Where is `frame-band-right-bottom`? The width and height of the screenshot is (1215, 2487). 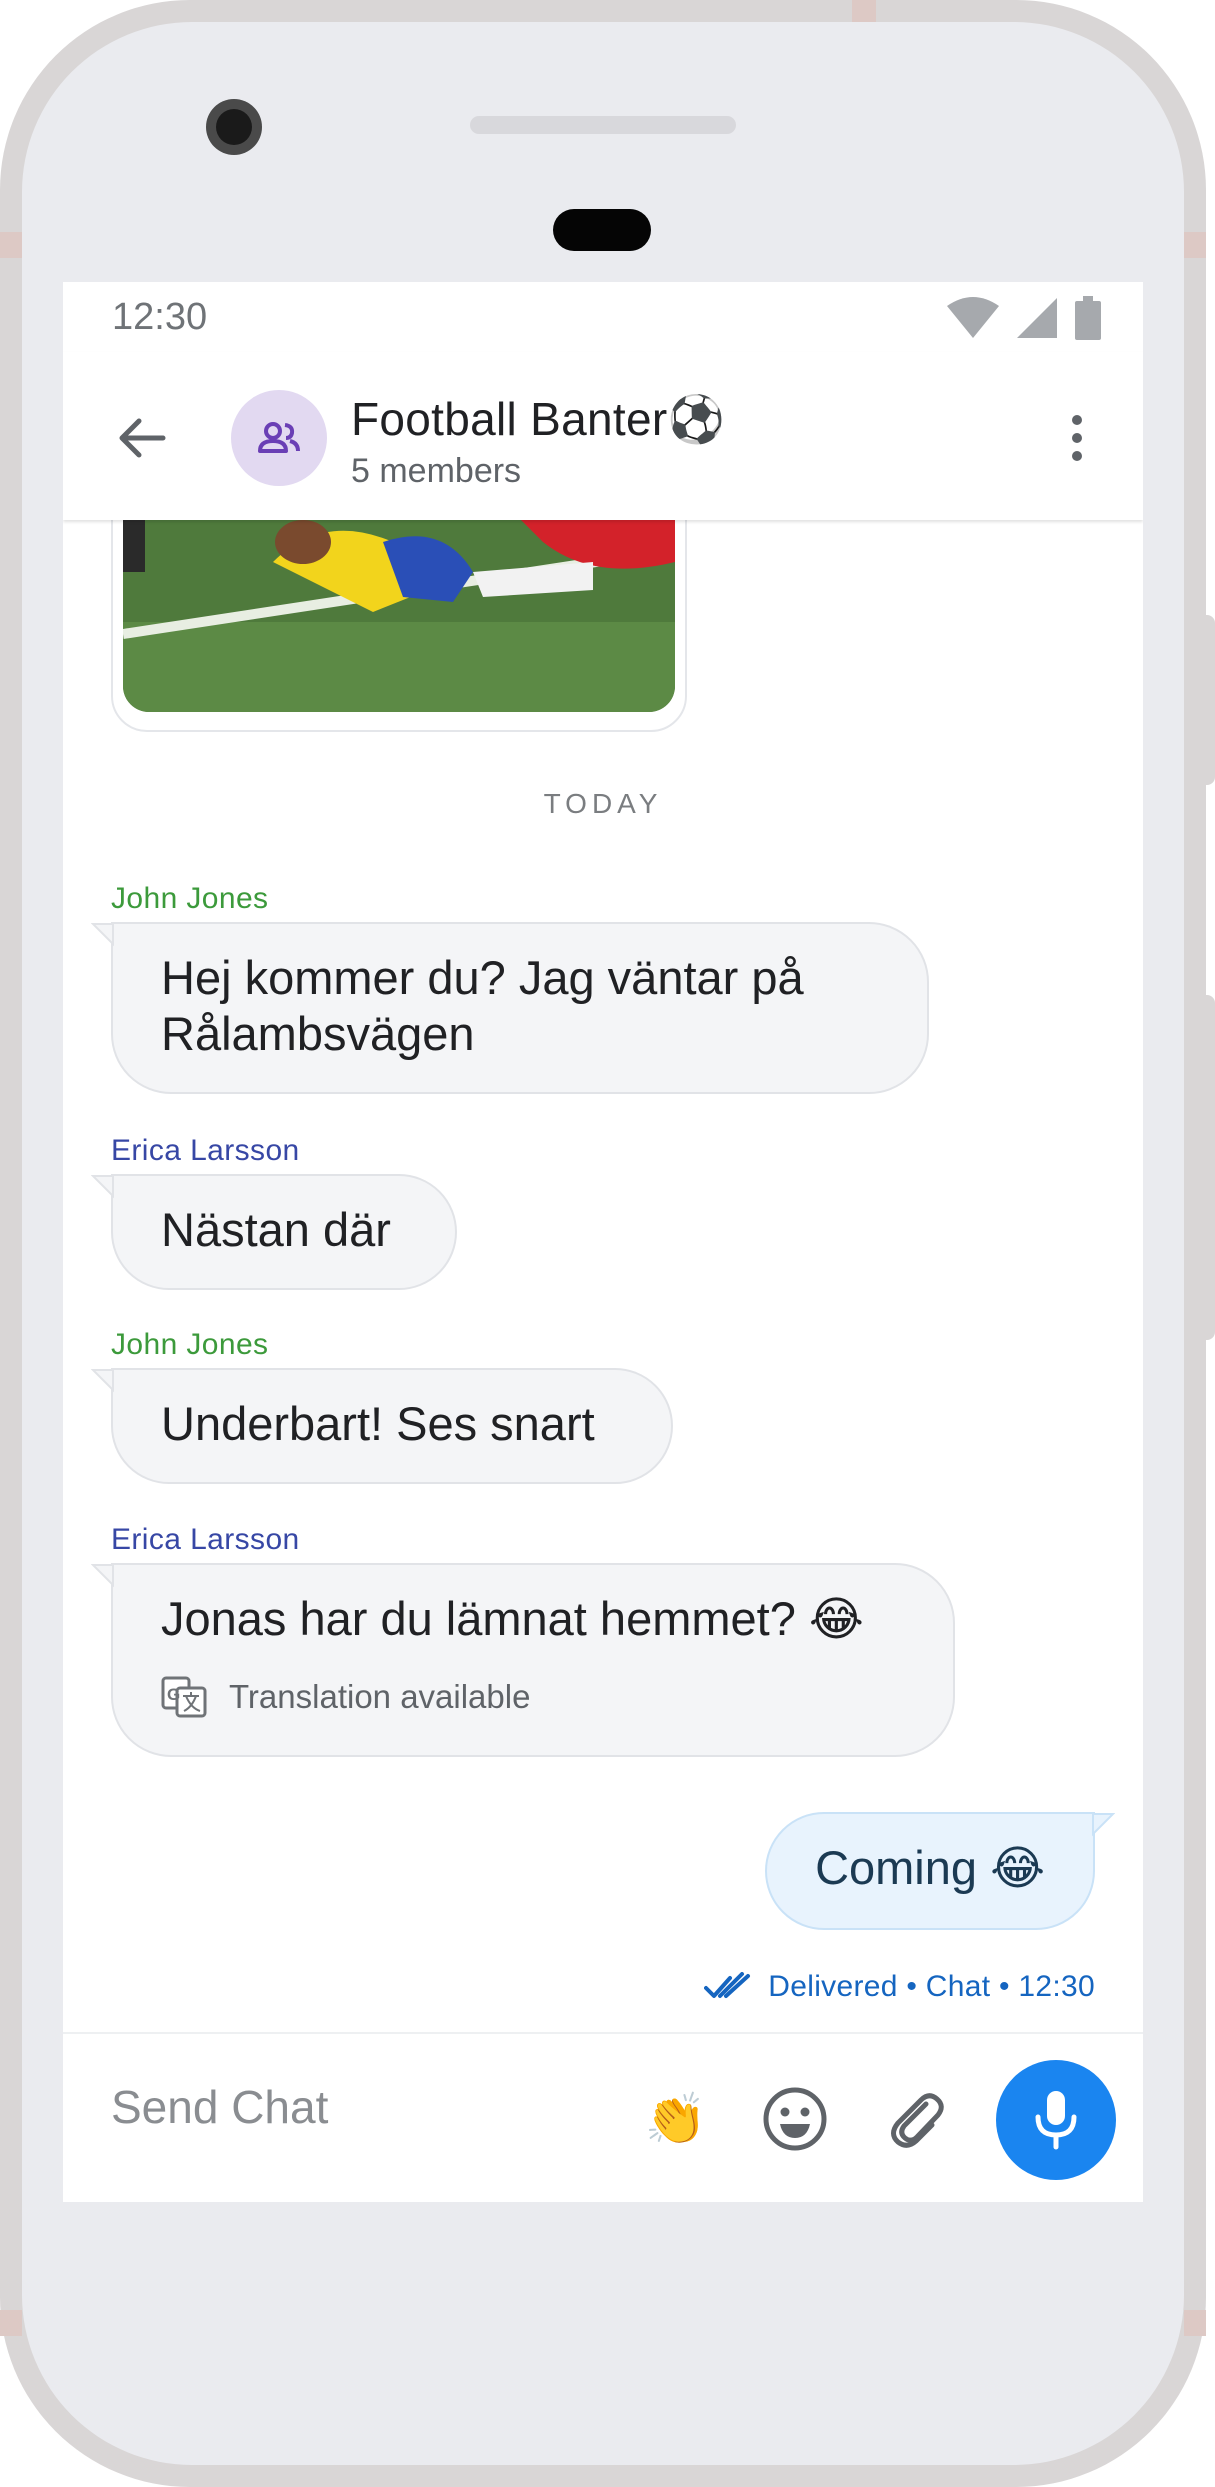 frame-band-right-bottom is located at coordinates (1195, 2323).